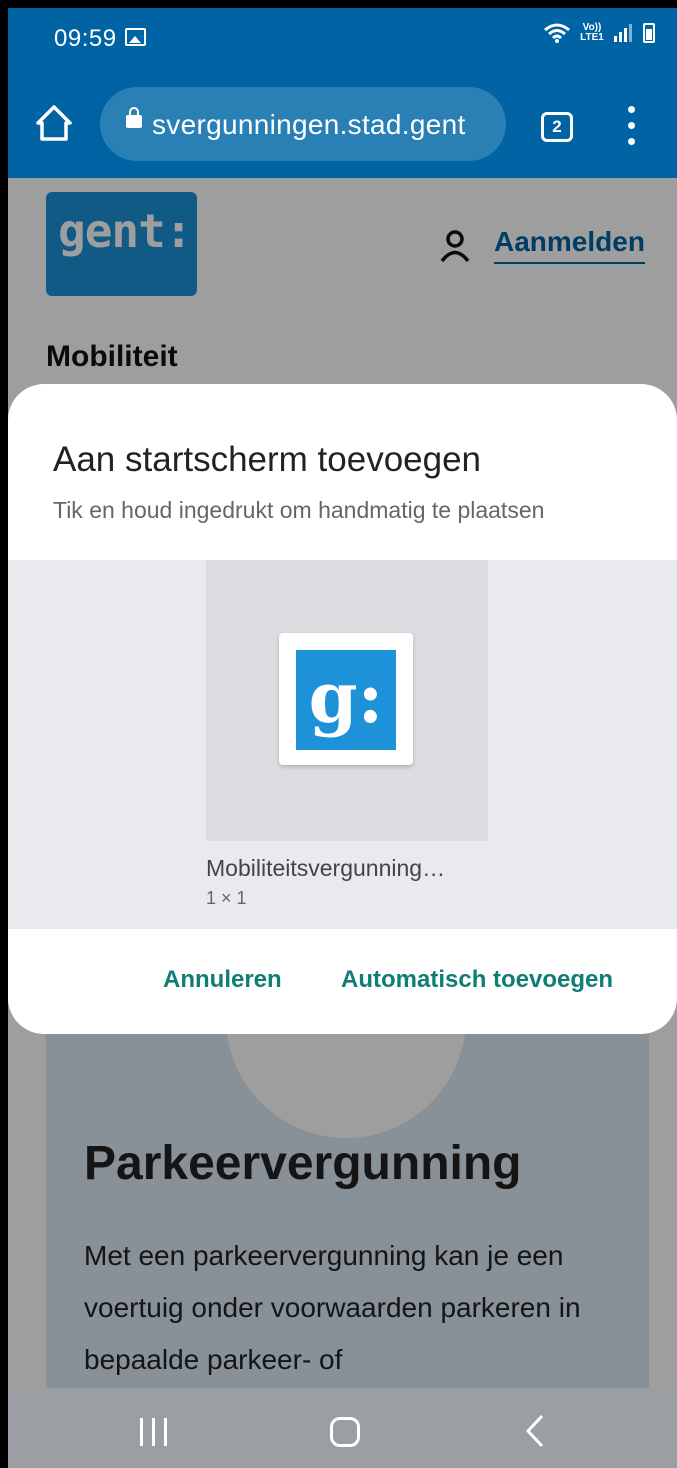 The width and height of the screenshot is (677, 1468). Describe the element at coordinates (649, 33) in the screenshot. I see `battery-icon` at that location.